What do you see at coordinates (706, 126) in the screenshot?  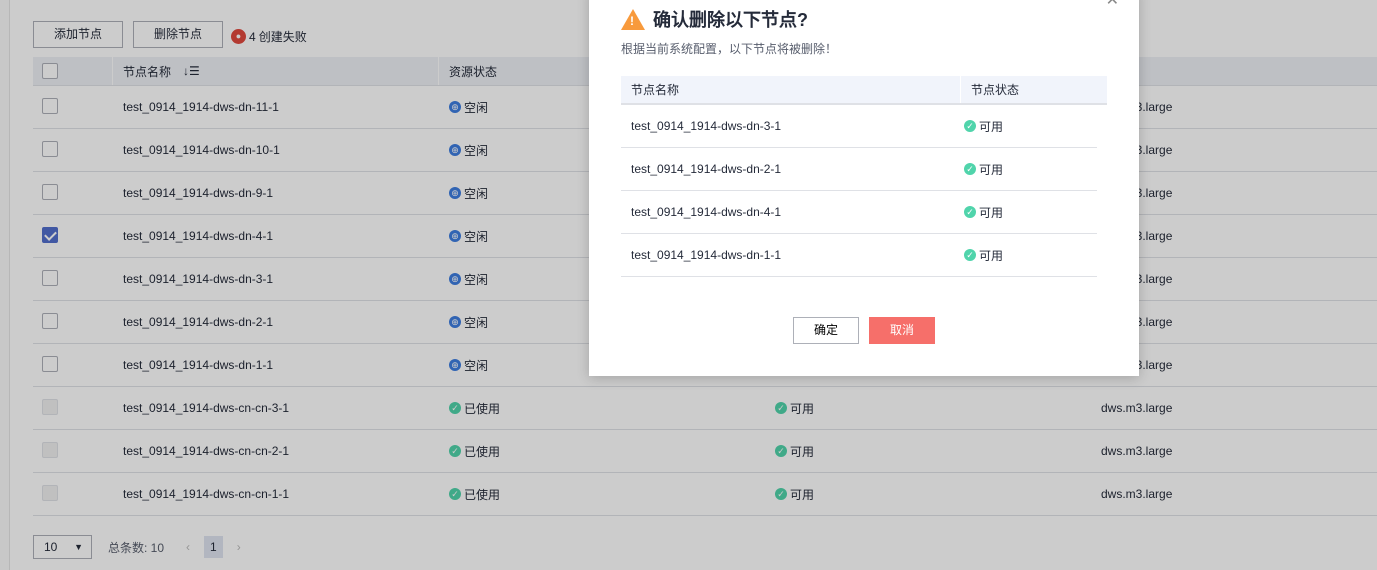 I see `dialog-node-name: test_0914_1914-dws-dn-3-1` at bounding box center [706, 126].